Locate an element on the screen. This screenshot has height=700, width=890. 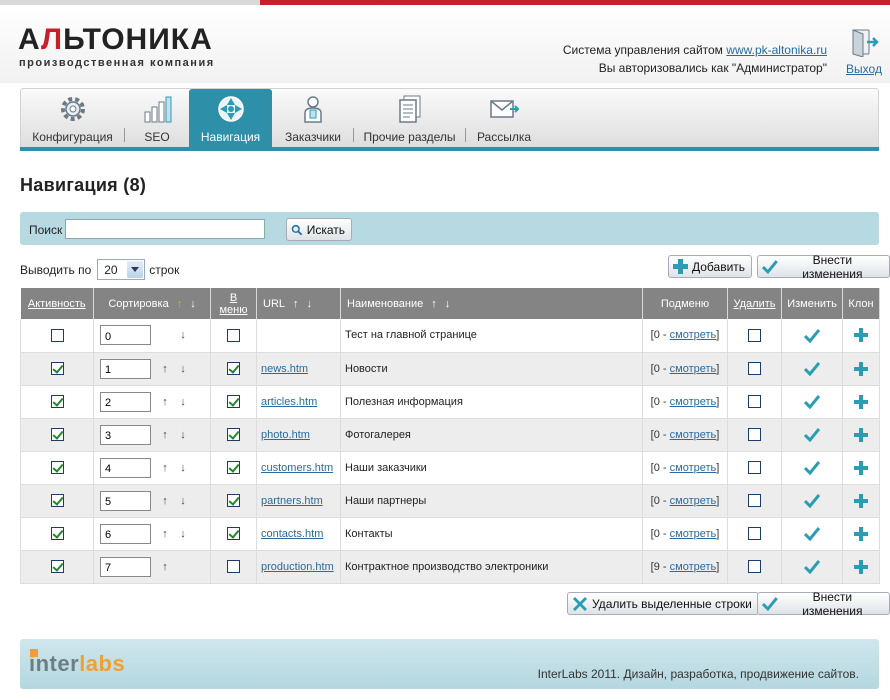
tab-mailing: Рассылка is located at coordinates (504, 118).